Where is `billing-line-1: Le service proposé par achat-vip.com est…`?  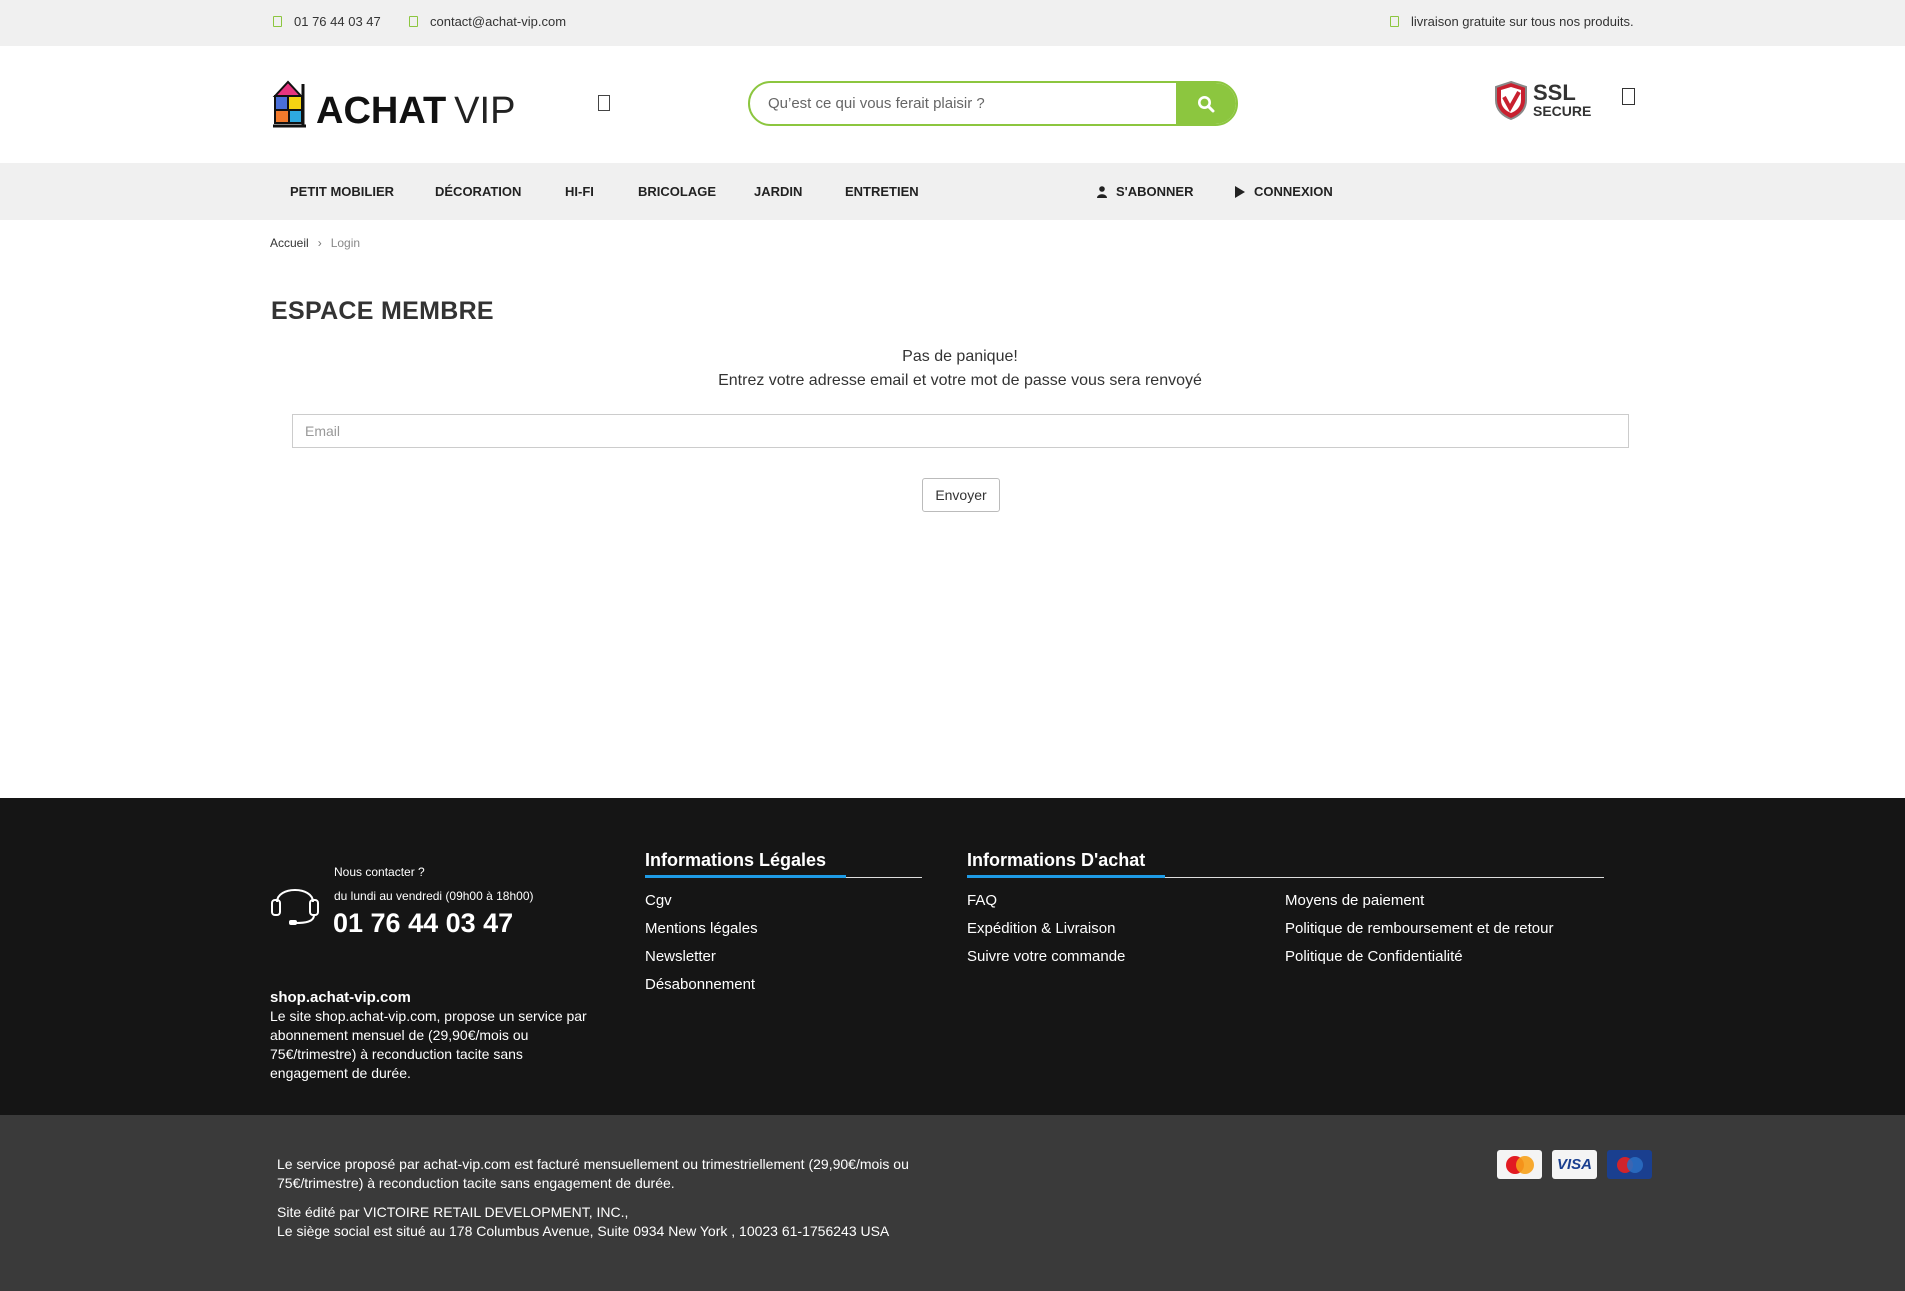
billing-line-1: Le service proposé par achat-vip.com est… is located at coordinates (593, 1164).